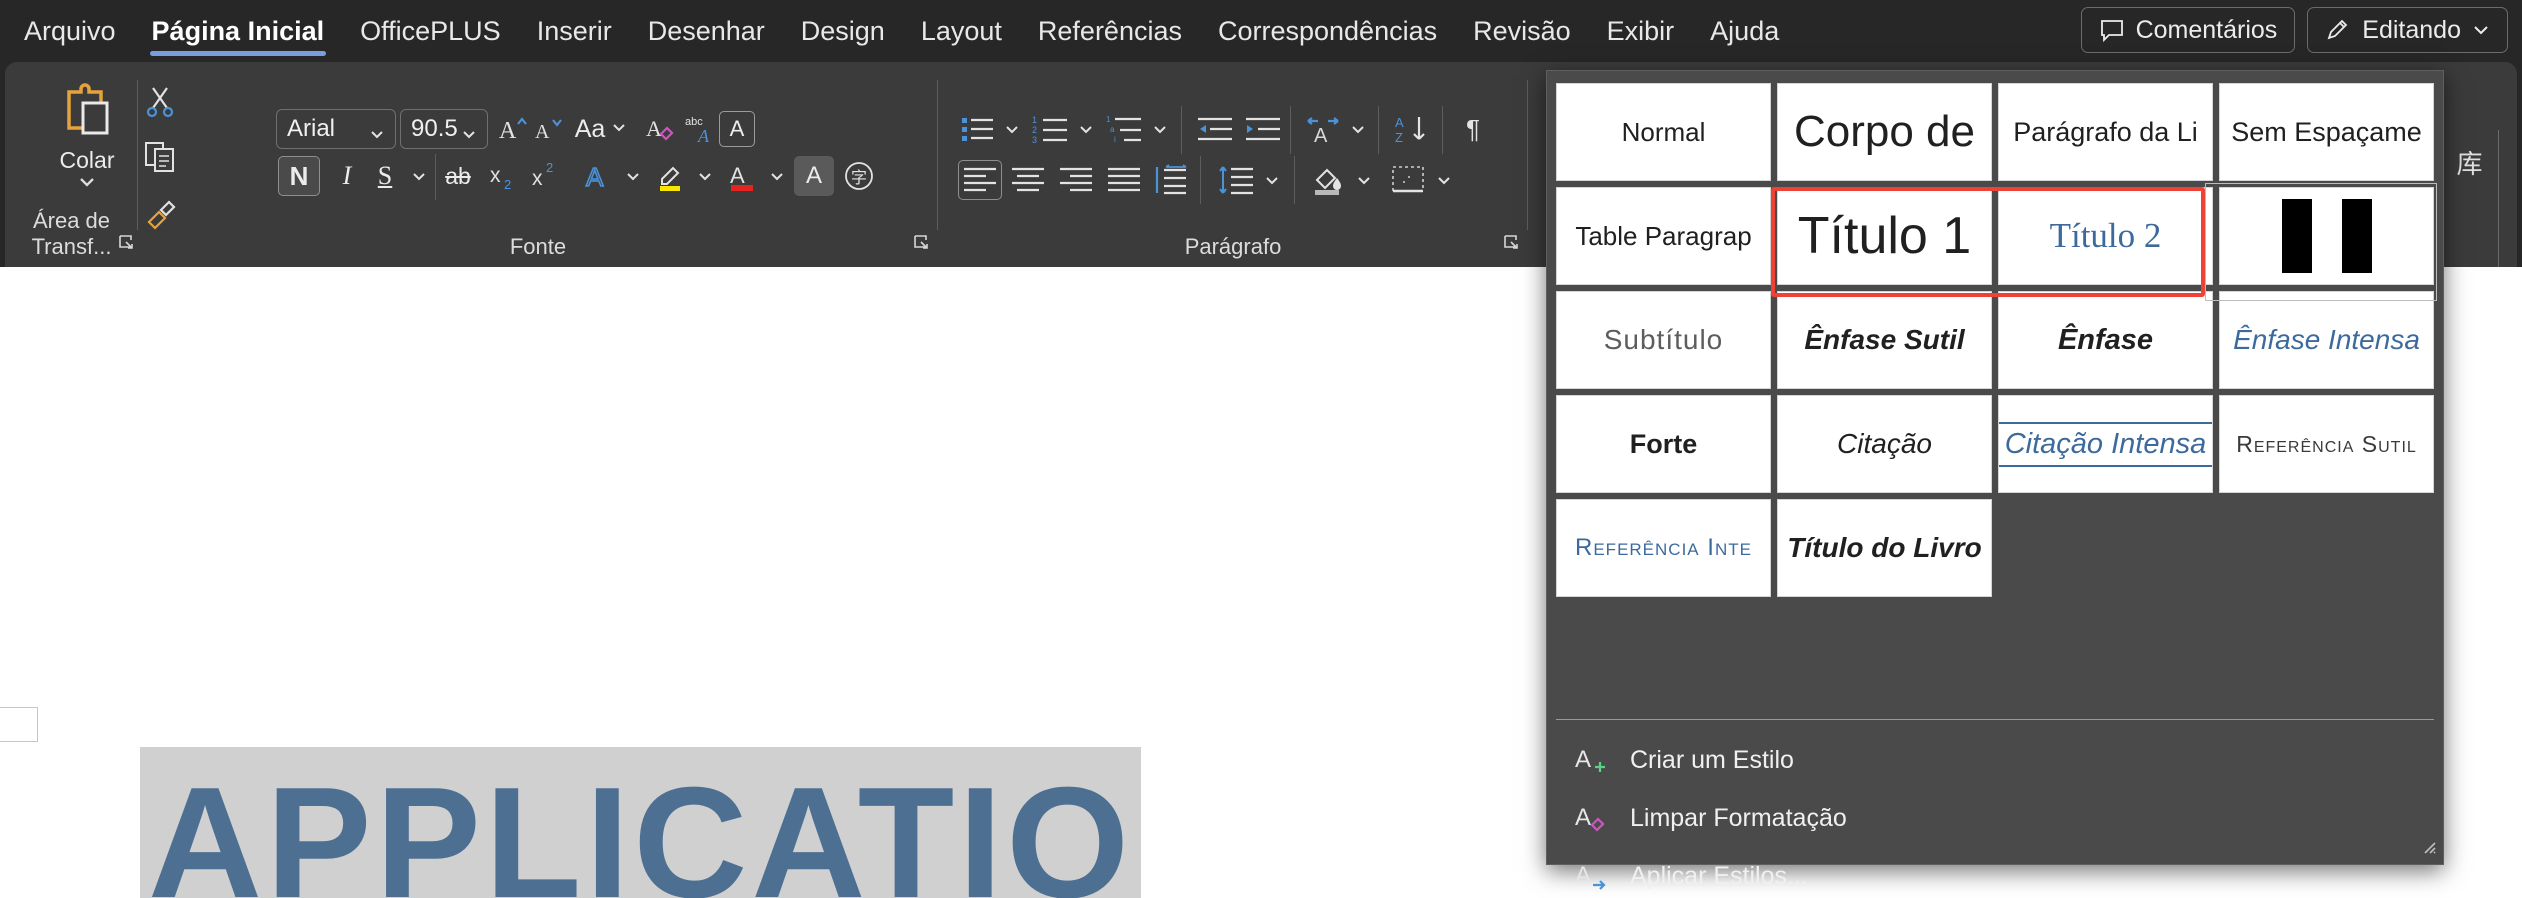 Image resolution: width=2522 pixels, height=898 pixels. I want to click on font-name-value: Arial, so click(311, 128).